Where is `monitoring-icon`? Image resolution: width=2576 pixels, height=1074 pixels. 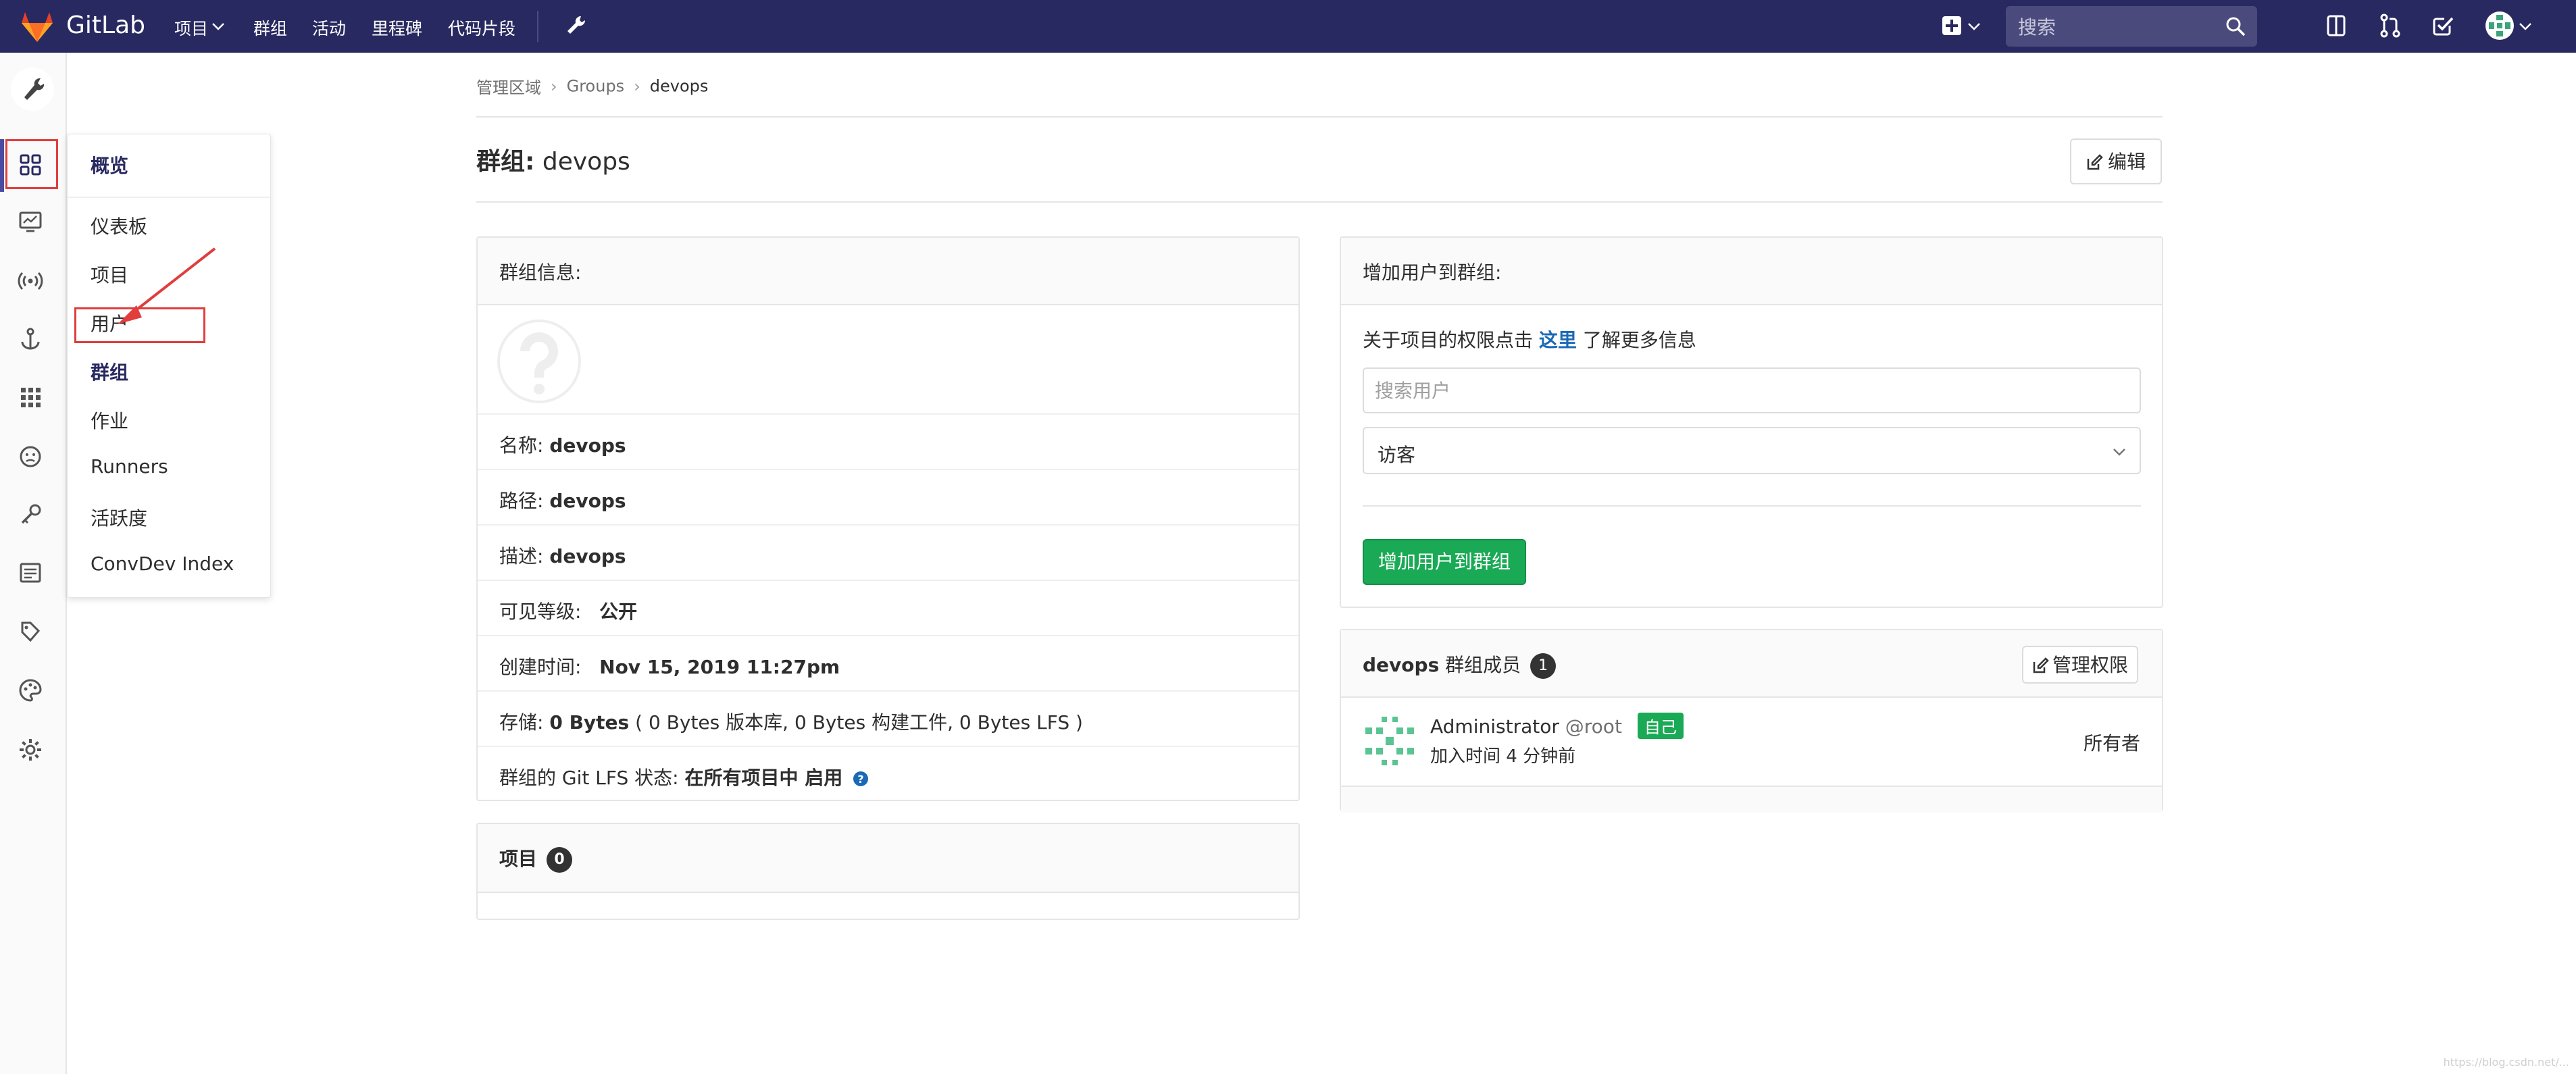
monitoring-icon is located at coordinates (30, 221).